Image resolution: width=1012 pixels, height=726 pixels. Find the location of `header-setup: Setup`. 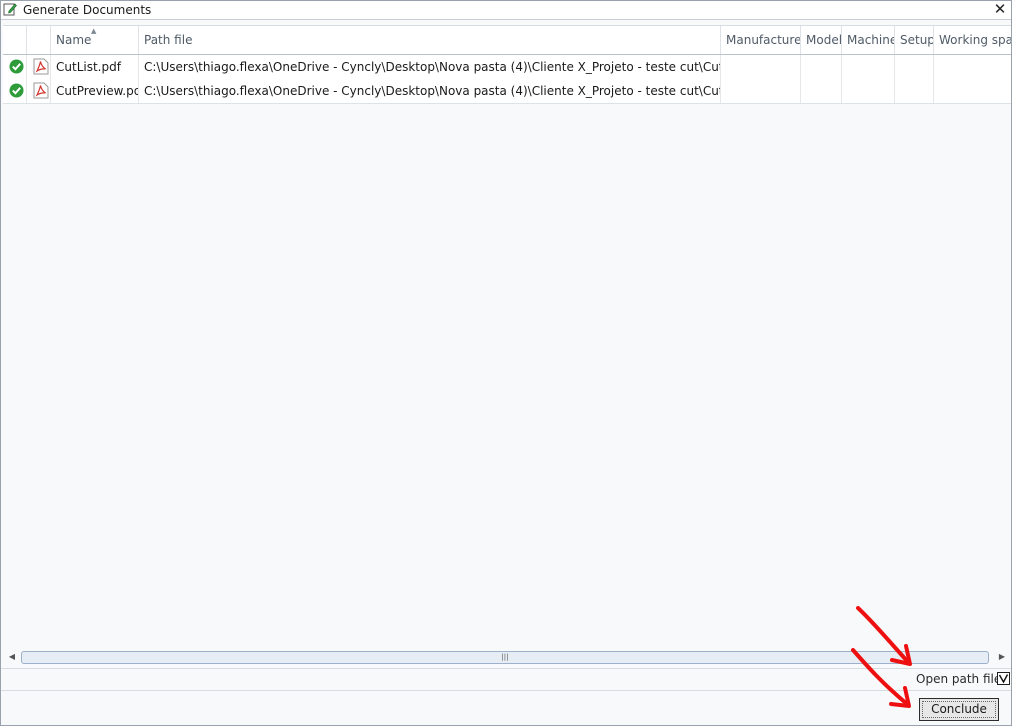

header-setup: Setup is located at coordinates (914, 40).